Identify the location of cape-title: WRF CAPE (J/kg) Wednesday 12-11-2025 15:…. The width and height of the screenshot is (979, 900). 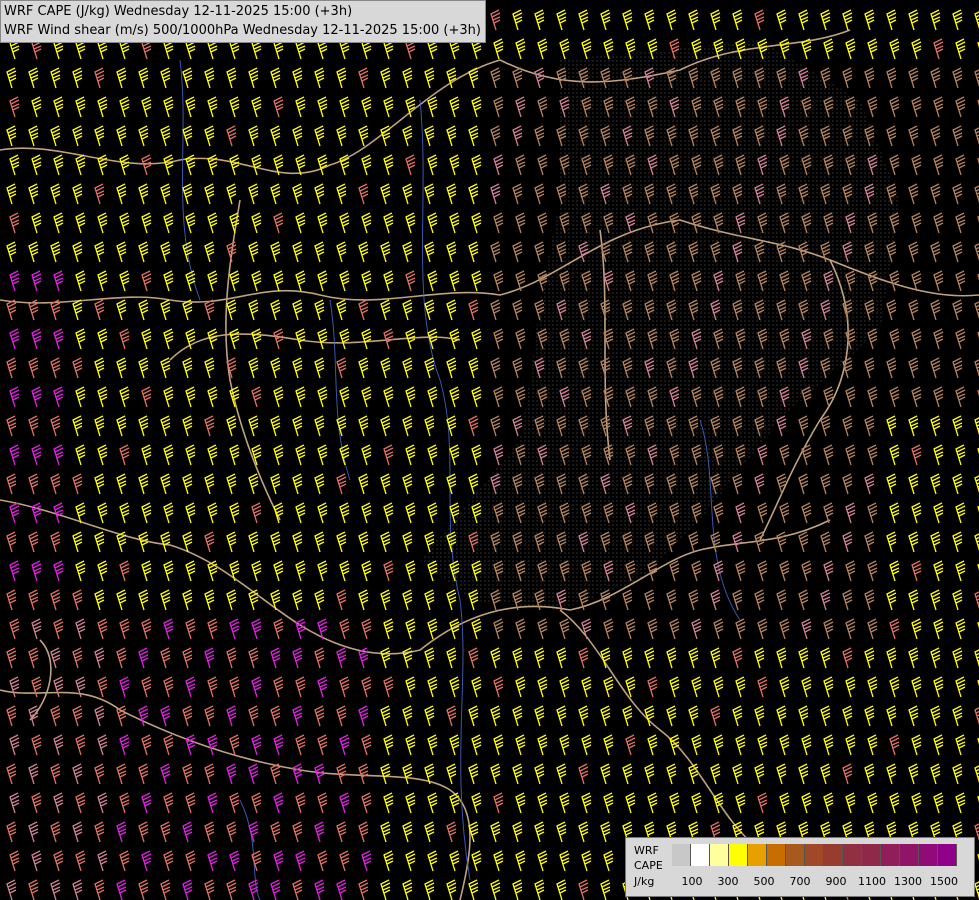
(178, 11).